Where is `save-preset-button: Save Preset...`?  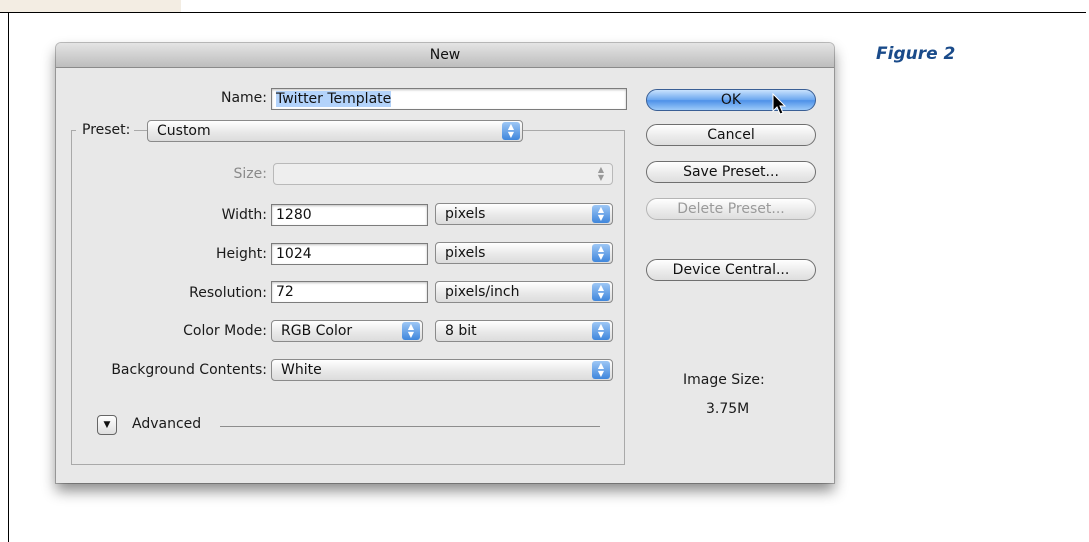 save-preset-button: Save Preset... is located at coordinates (731, 172).